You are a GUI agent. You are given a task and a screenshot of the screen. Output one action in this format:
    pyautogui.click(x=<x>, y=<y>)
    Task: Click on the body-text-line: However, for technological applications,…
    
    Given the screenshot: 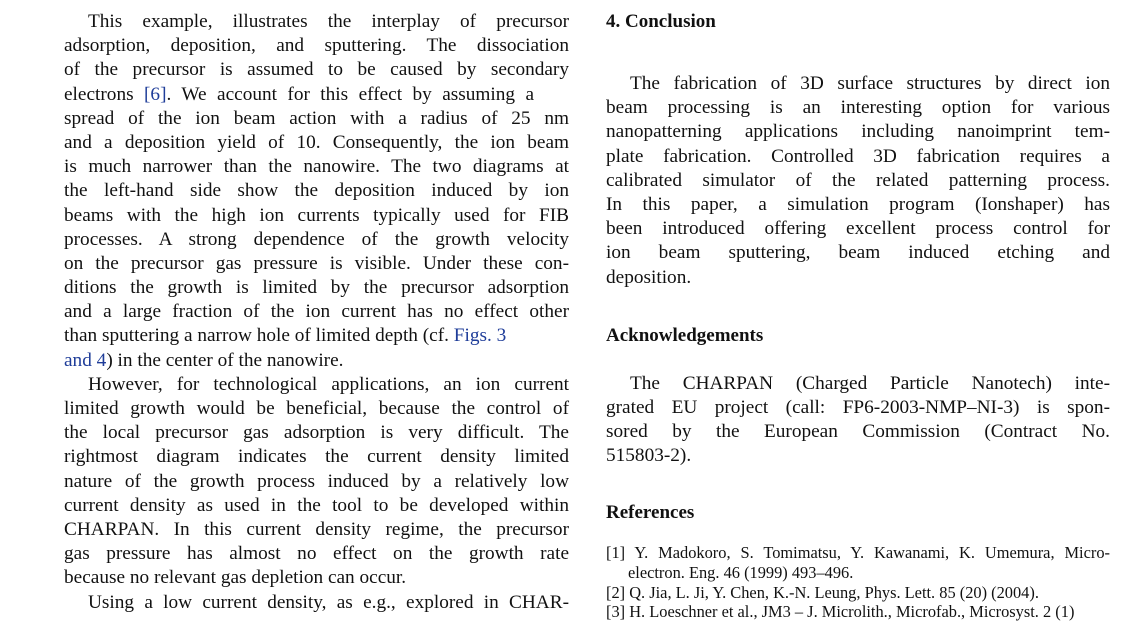 What is the action you would take?
    pyautogui.click(x=328, y=384)
    